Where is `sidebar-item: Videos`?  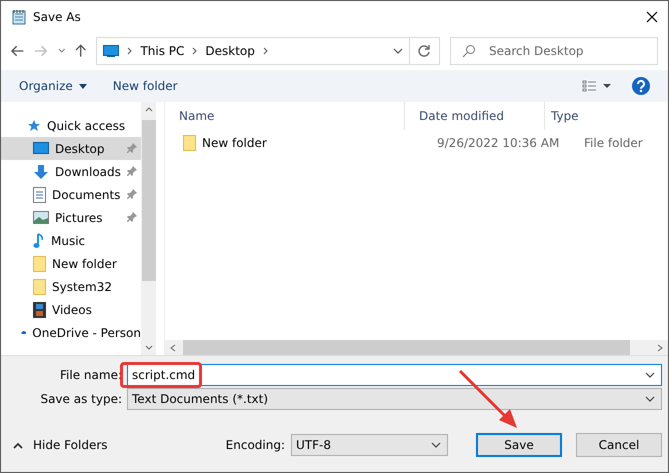
sidebar-item: Videos is located at coordinates (71, 309).